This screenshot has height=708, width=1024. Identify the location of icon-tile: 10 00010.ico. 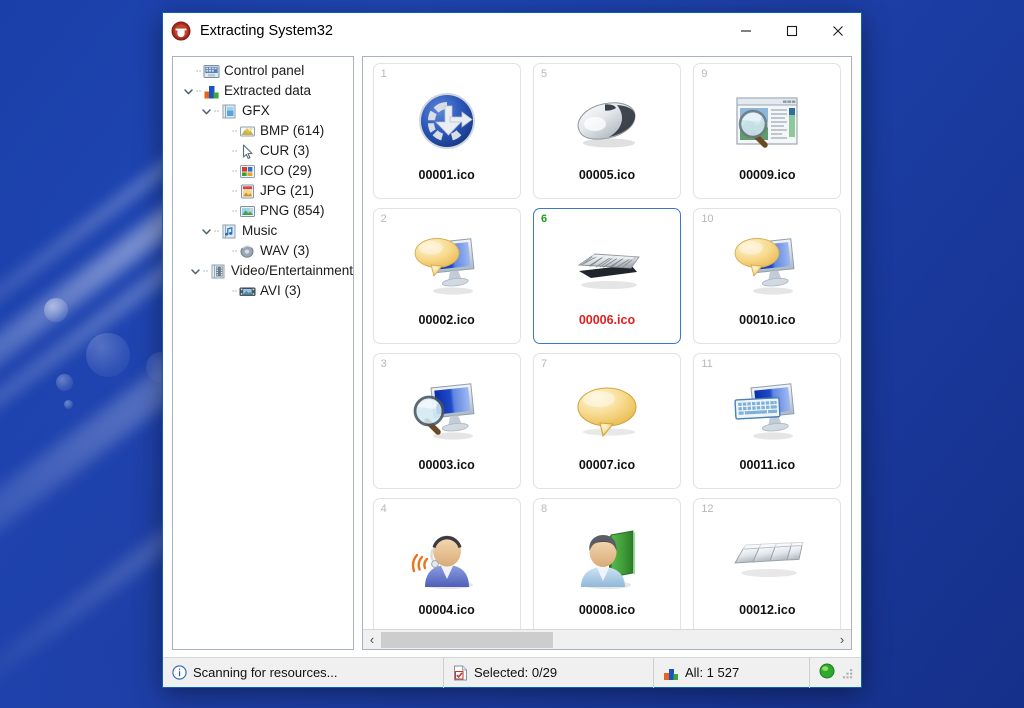
(767, 276).